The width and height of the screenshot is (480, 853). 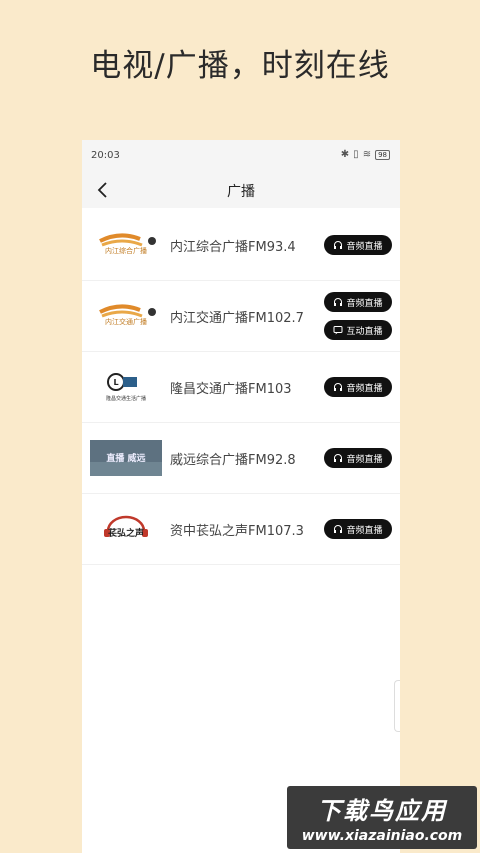 What do you see at coordinates (126, 250) in the screenshot?
I see `svg-text: 内江综合广播` at bounding box center [126, 250].